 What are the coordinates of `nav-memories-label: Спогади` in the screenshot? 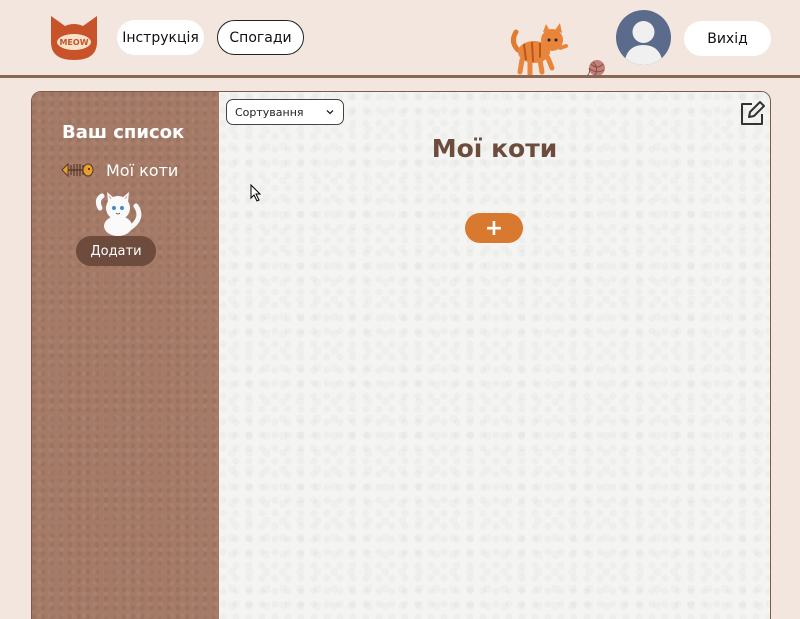 It's located at (260, 37).